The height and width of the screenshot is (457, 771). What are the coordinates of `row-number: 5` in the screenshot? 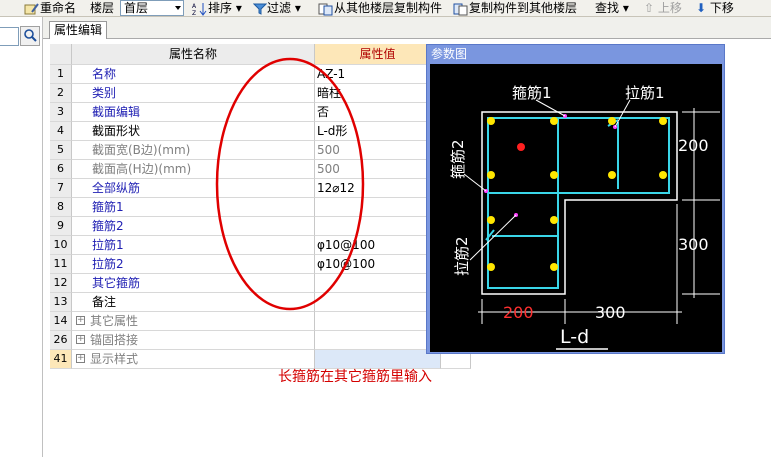 It's located at (61, 150).